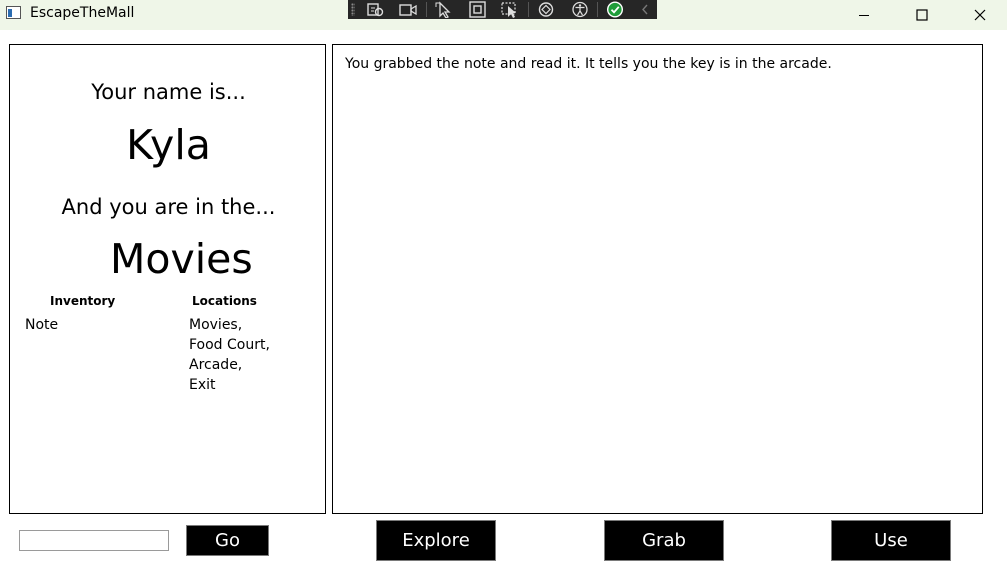  Describe the element at coordinates (181, 259) in the screenshot. I see `current-location: Movies` at that location.